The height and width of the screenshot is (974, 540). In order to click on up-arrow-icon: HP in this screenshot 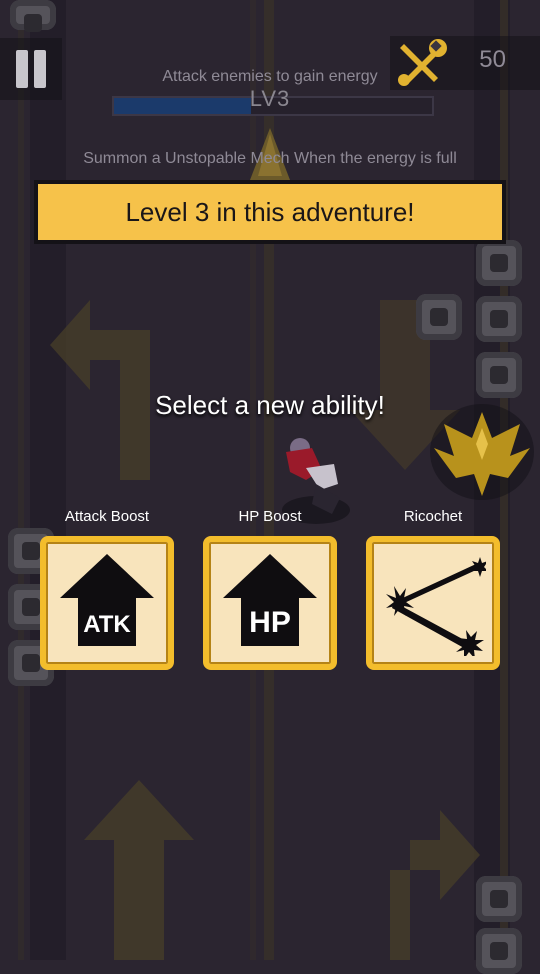, I will do `click(270, 600)`.